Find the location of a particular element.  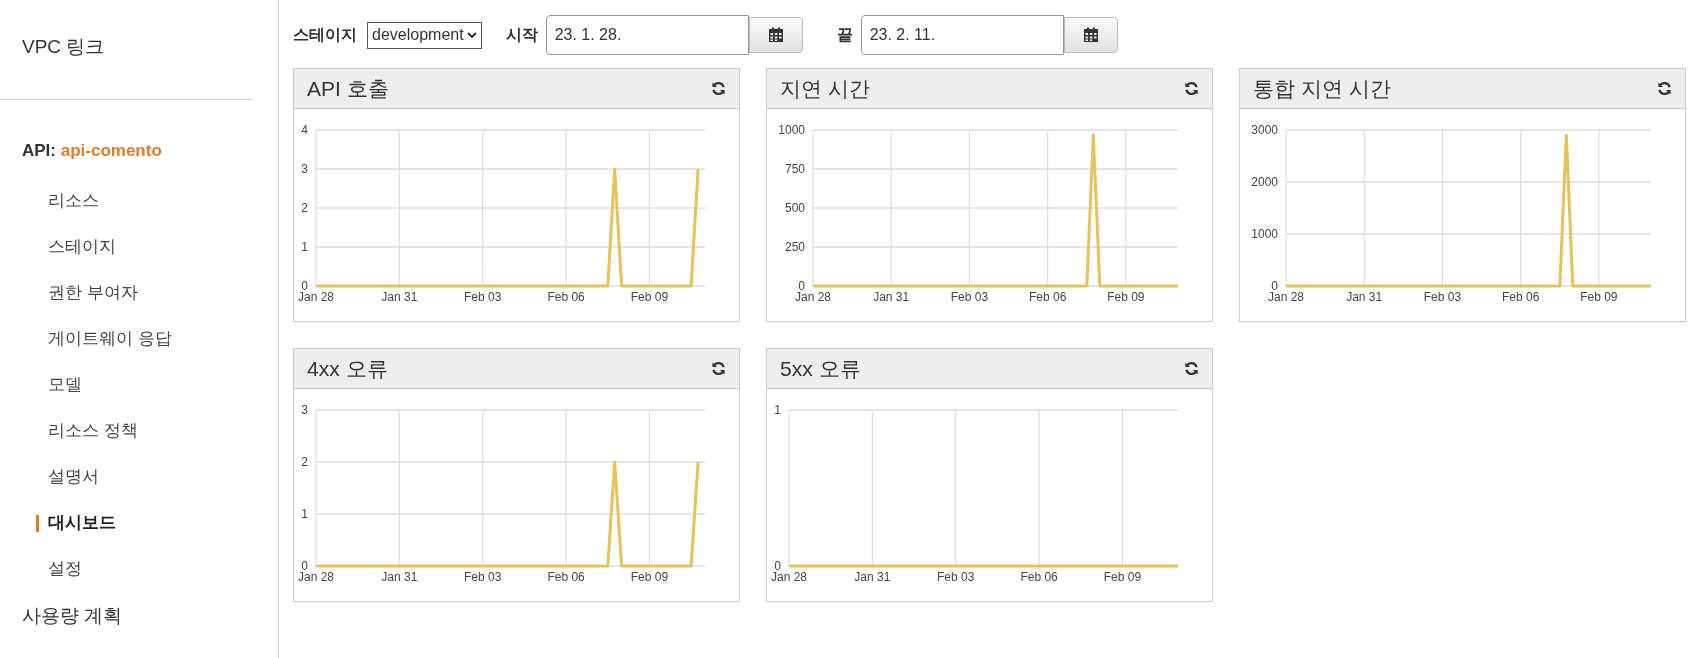

stage-select: development is located at coordinates (424, 35).